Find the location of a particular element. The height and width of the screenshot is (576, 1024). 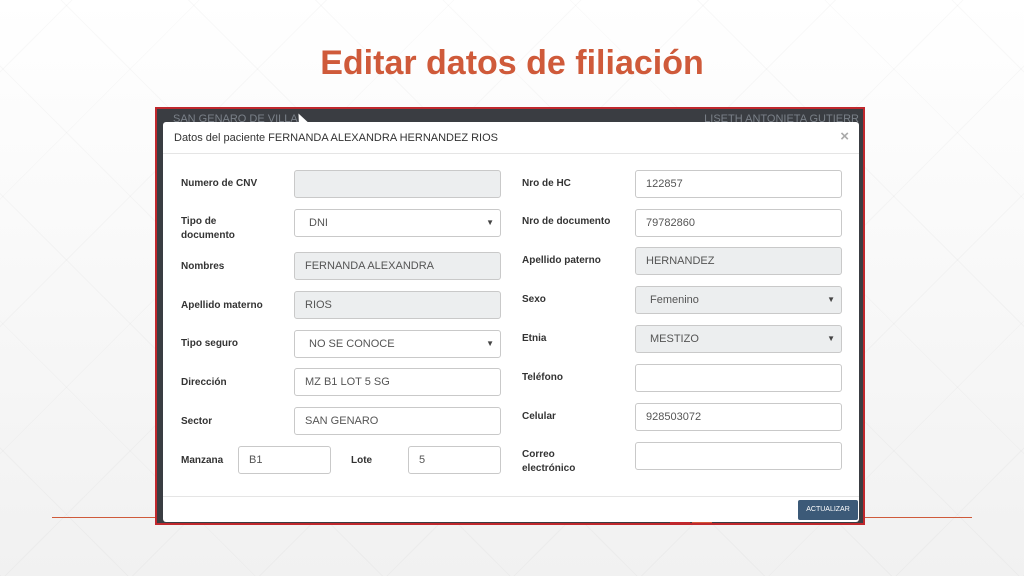

tipo-seguro-value: NO SE CONOCE is located at coordinates (352, 344).